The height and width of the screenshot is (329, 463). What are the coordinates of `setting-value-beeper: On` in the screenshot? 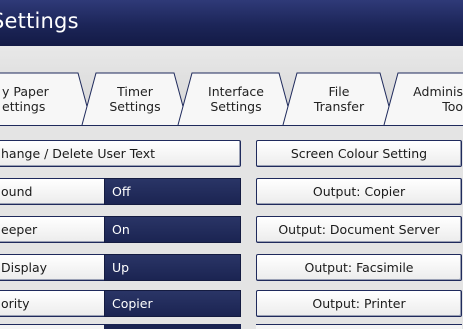 It's located at (172, 229).